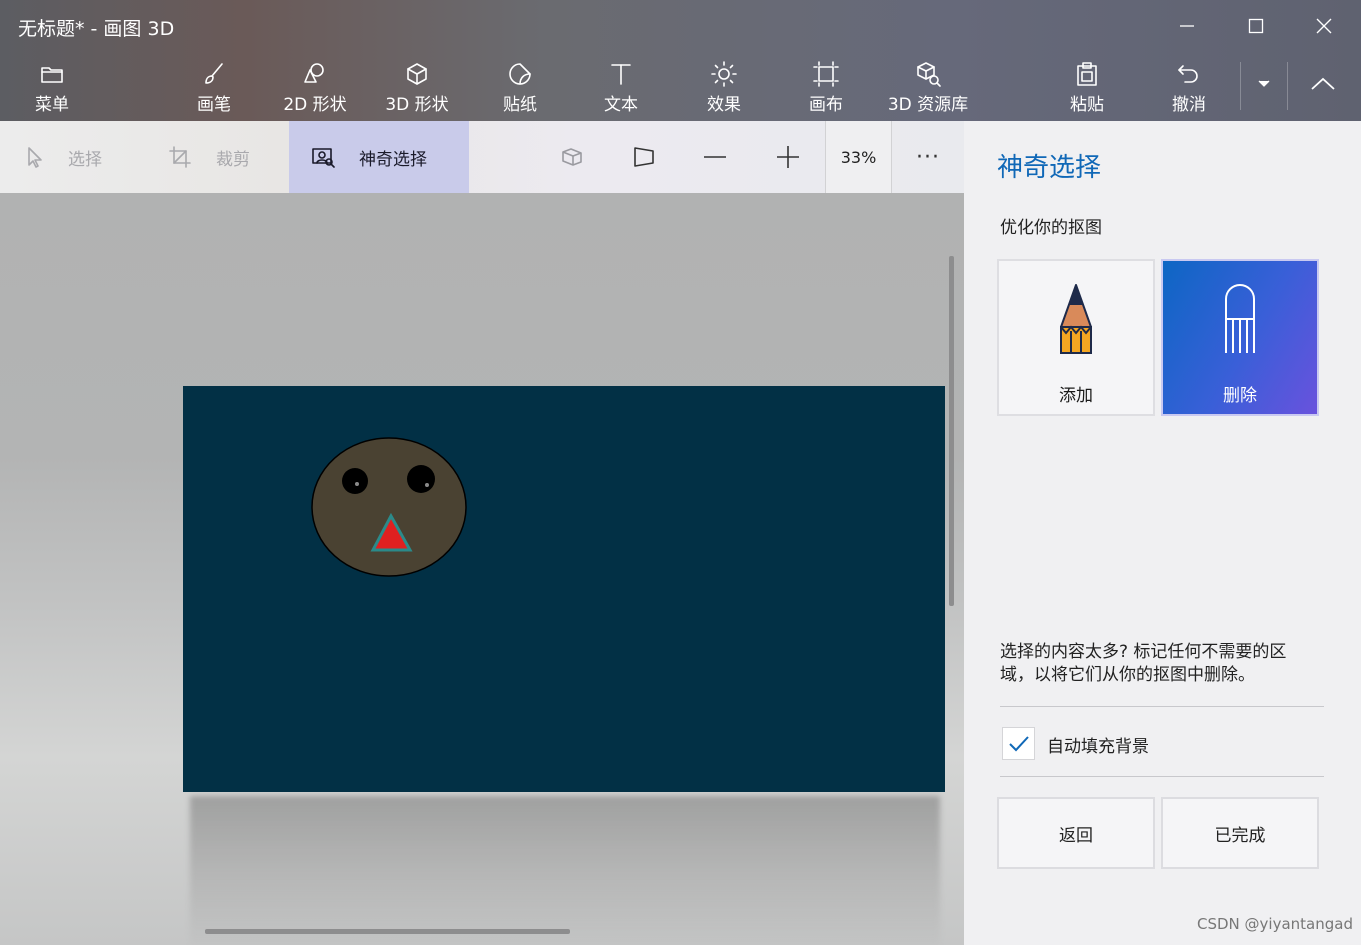 This screenshot has width=1361, height=945. I want to click on drawing-artwork, so click(389, 507).